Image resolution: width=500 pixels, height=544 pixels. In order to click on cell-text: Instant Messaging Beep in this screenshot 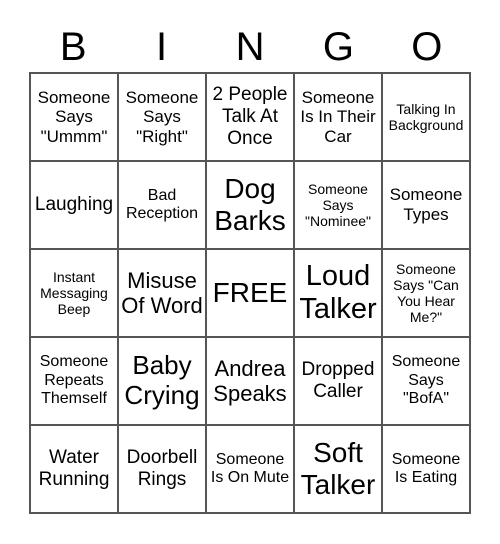, I will do `click(74, 293)`.